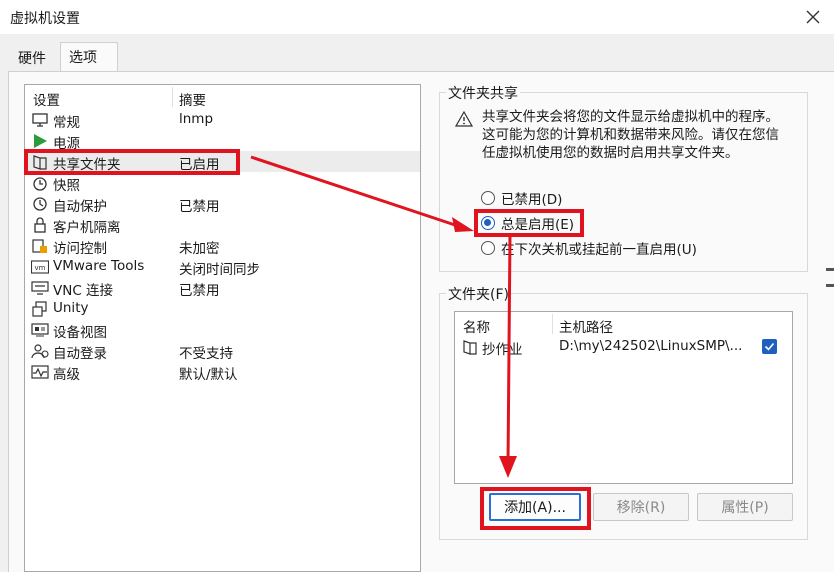 Image resolution: width=834 pixels, height=572 pixels. Describe the element at coordinates (46, 99) in the screenshot. I see `column-header-setting: 设置` at that location.